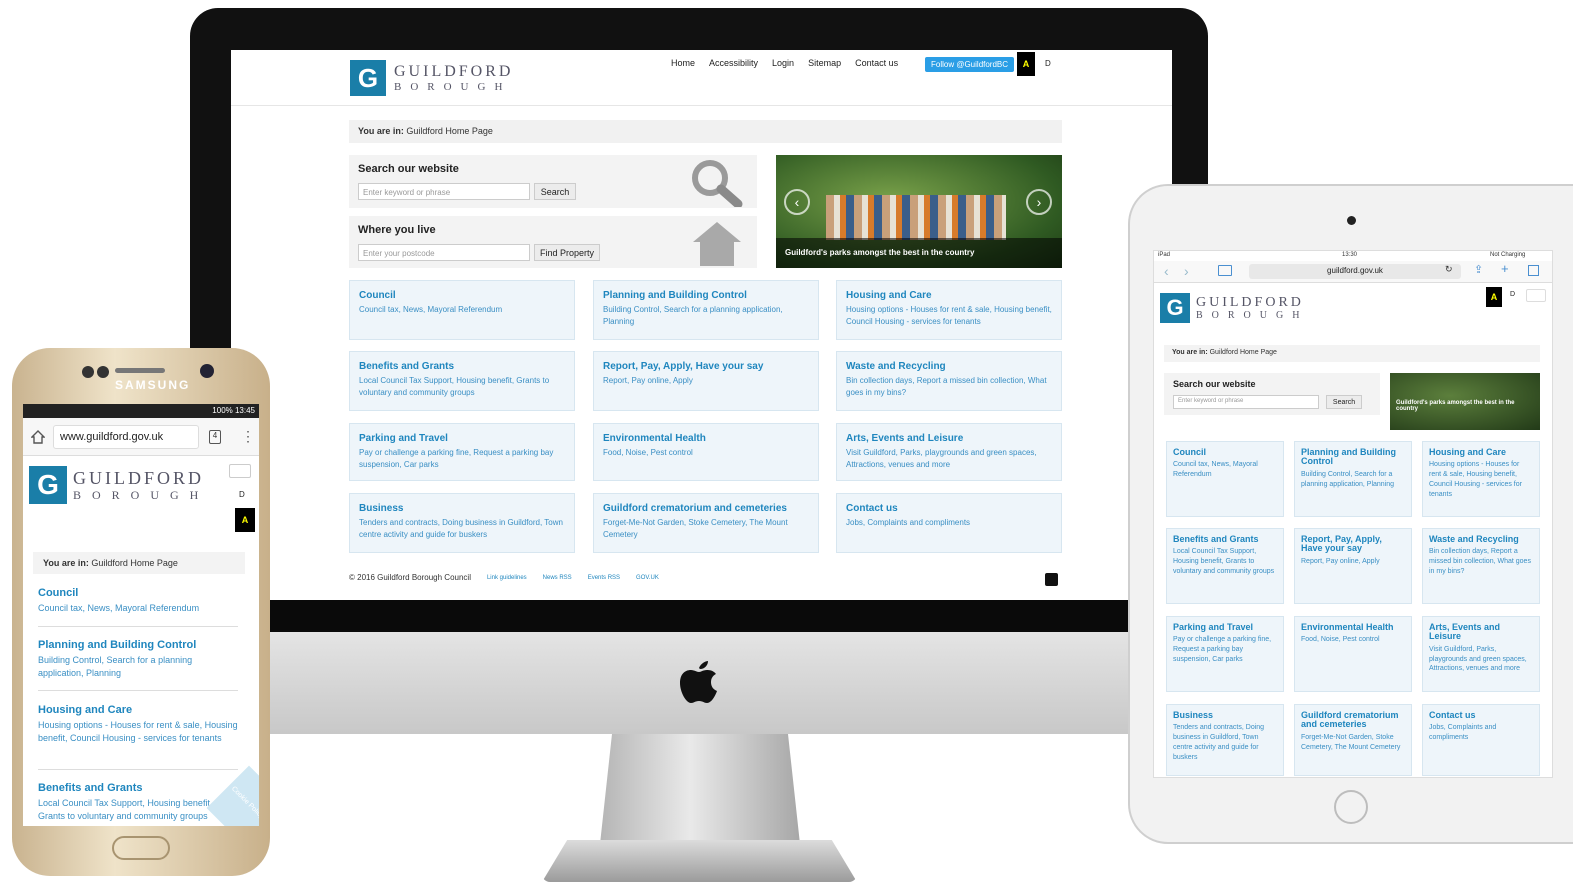 The height and width of the screenshot is (886, 1573). Describe the element at coordinates (1463, 733) in the screenshot. I see `card-desc: Jobs, Complaints and compliments` at that location.